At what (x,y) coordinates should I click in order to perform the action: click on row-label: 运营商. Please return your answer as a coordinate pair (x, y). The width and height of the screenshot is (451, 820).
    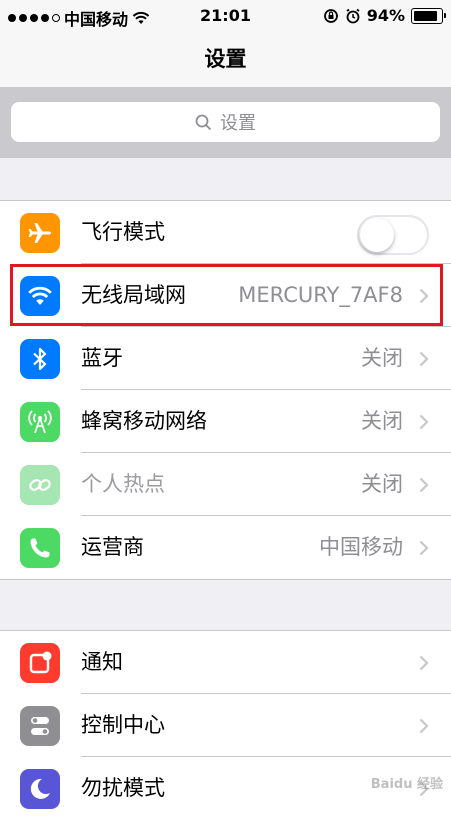
    Looking at the image, I should click on (112, 547).